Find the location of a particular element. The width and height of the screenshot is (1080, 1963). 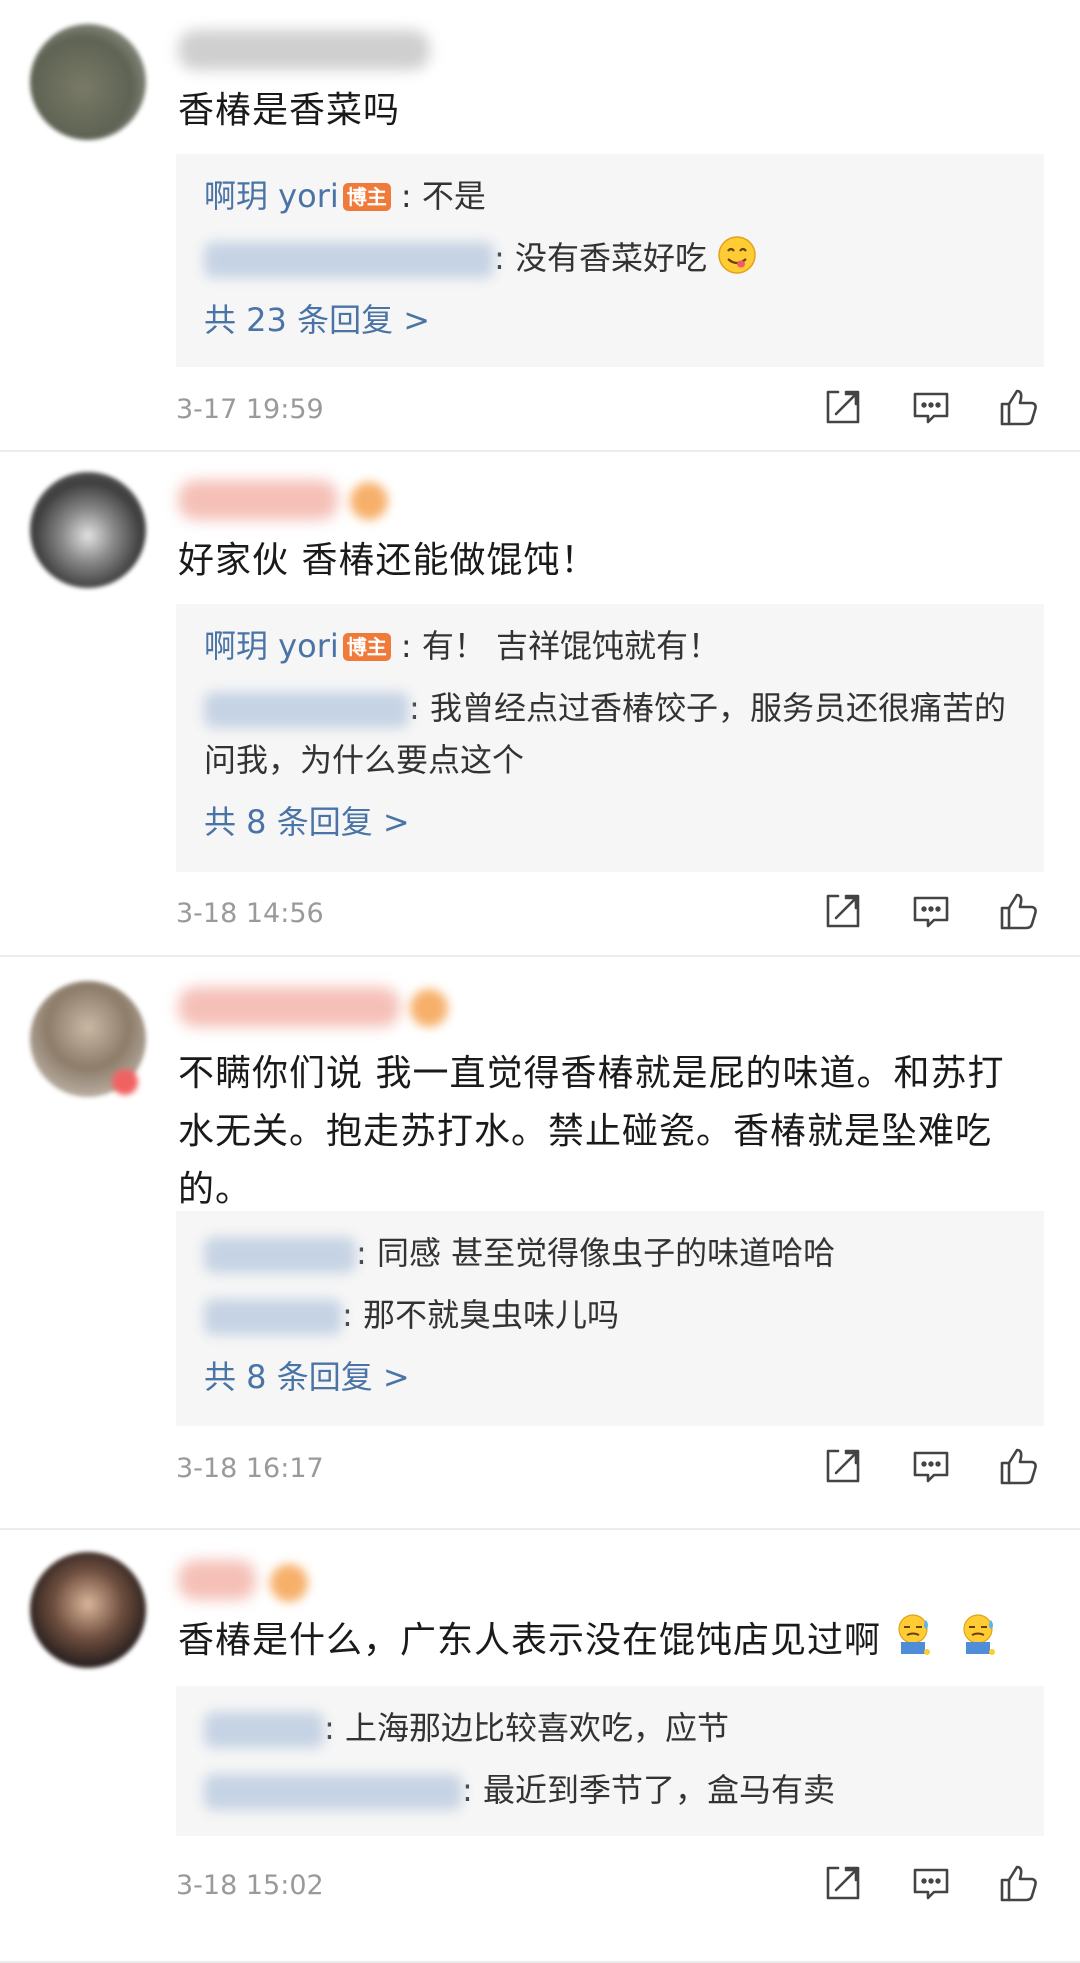

avatar-status-dot is located at coordinates (125, 1082).